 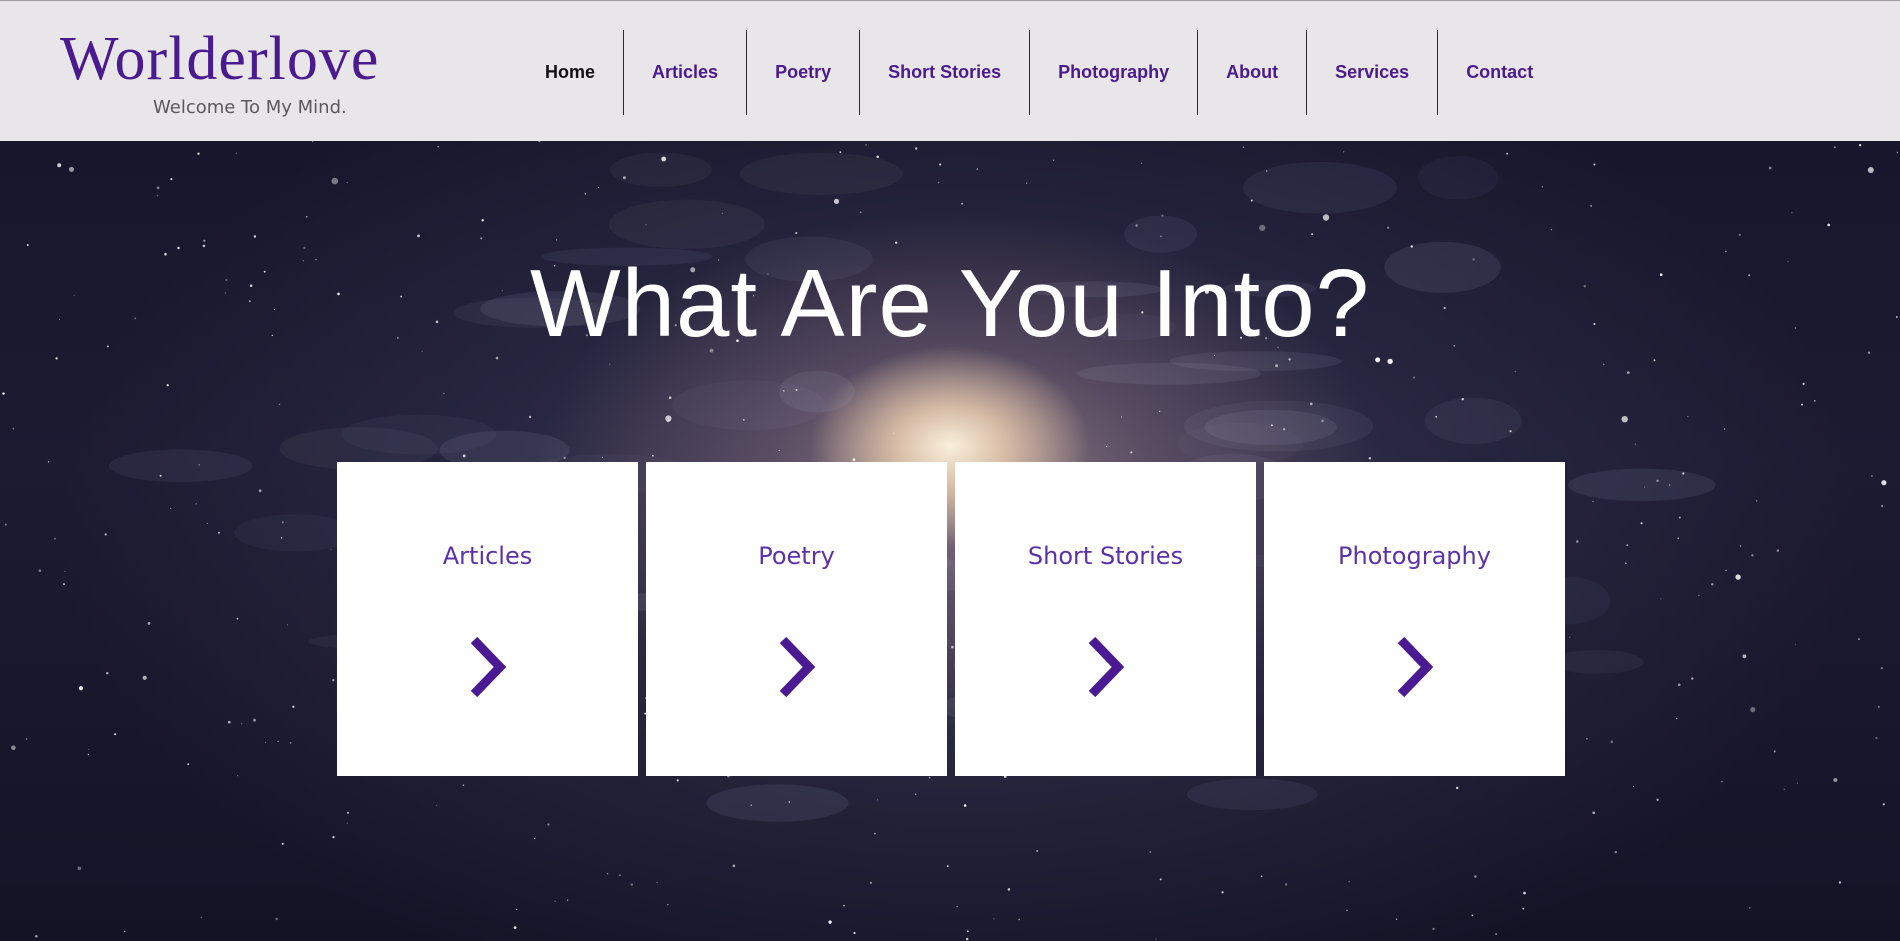 I want to click on nav-item-articles: Articles, so click(x=686, y=72).